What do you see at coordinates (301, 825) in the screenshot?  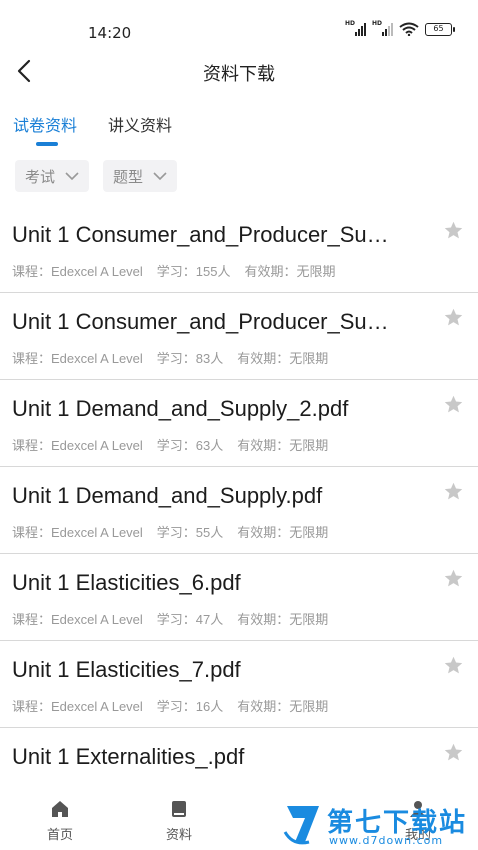 I see `d7down-logo-icon` at bounding box center [301, 825].